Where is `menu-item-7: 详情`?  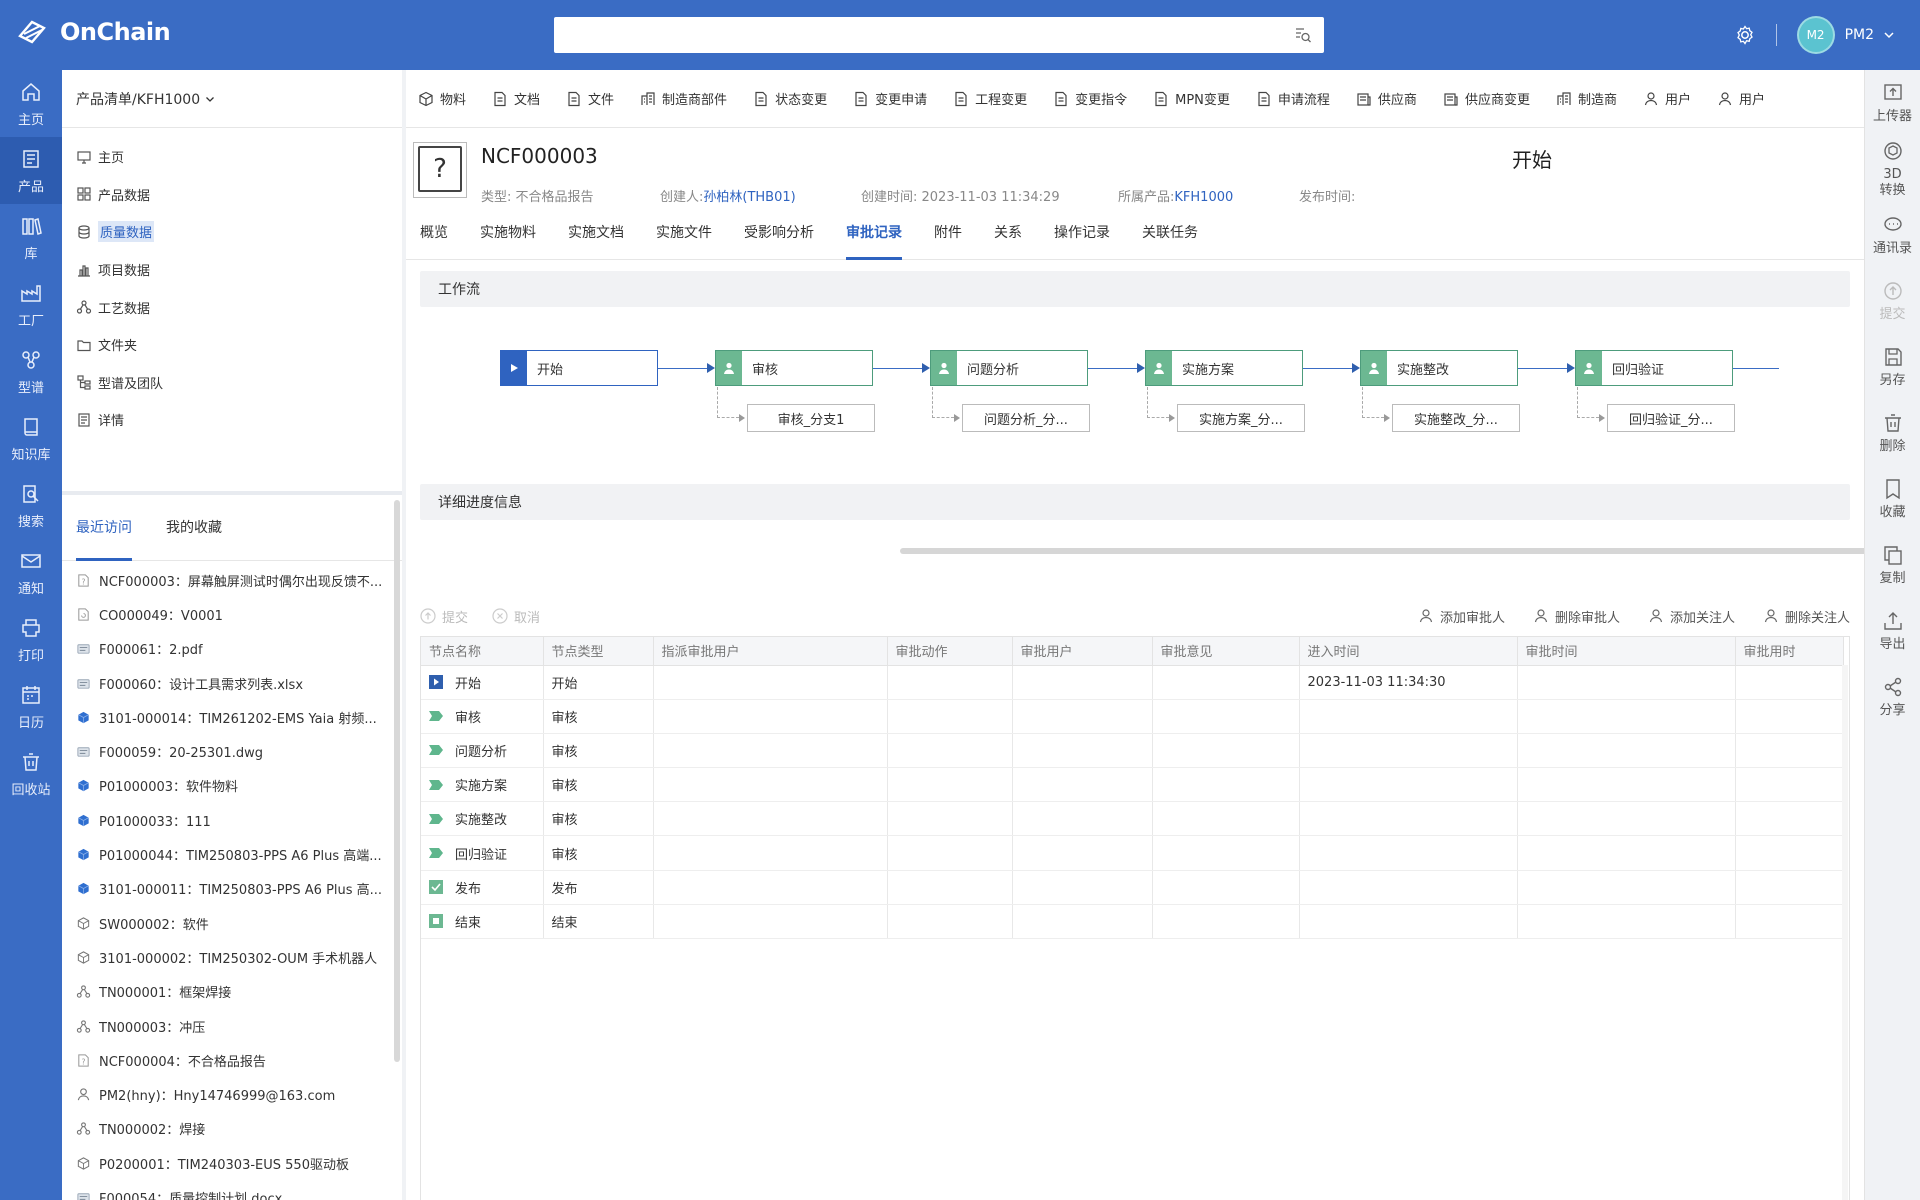
menu-item-7: 详情 is located at coordinates (232, 420).